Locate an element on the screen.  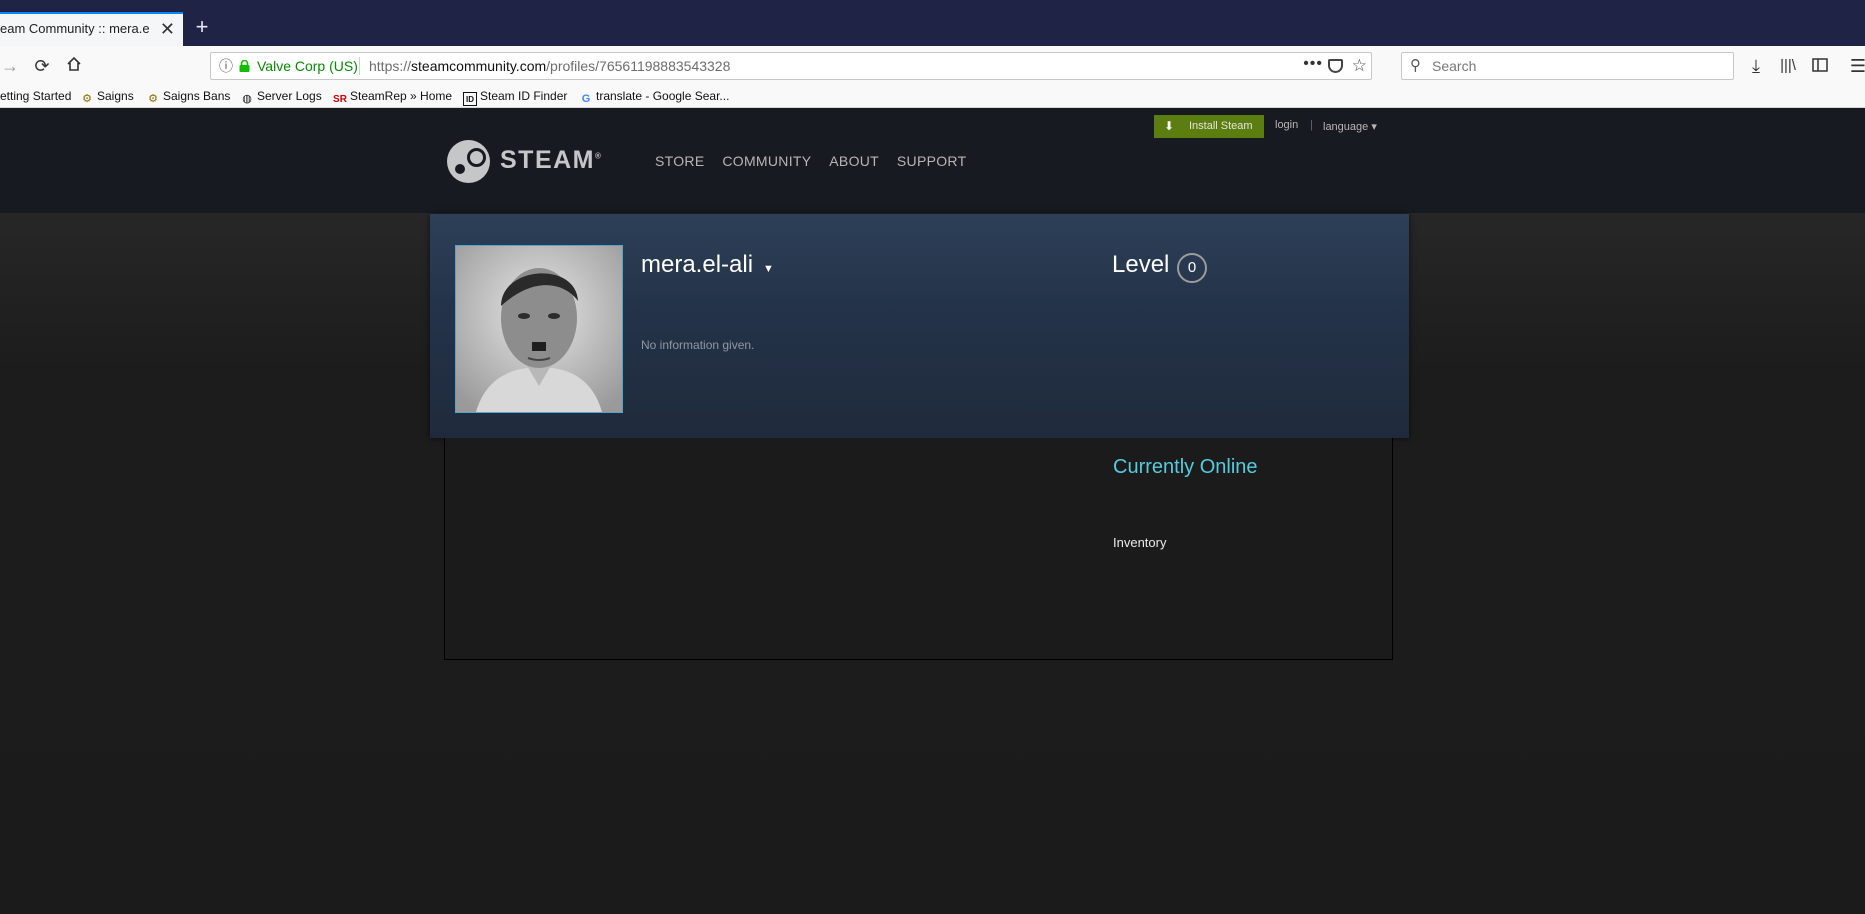
persona-dropdown-arrow: ▼ is located at coordinates (768, 269).